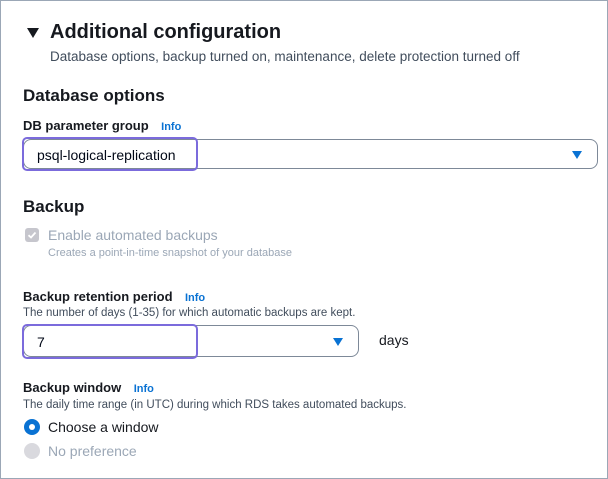 The height and width of the screenshot is (479, 608). I want to click on choose-window-label: Choose a window, so click(103, 427).